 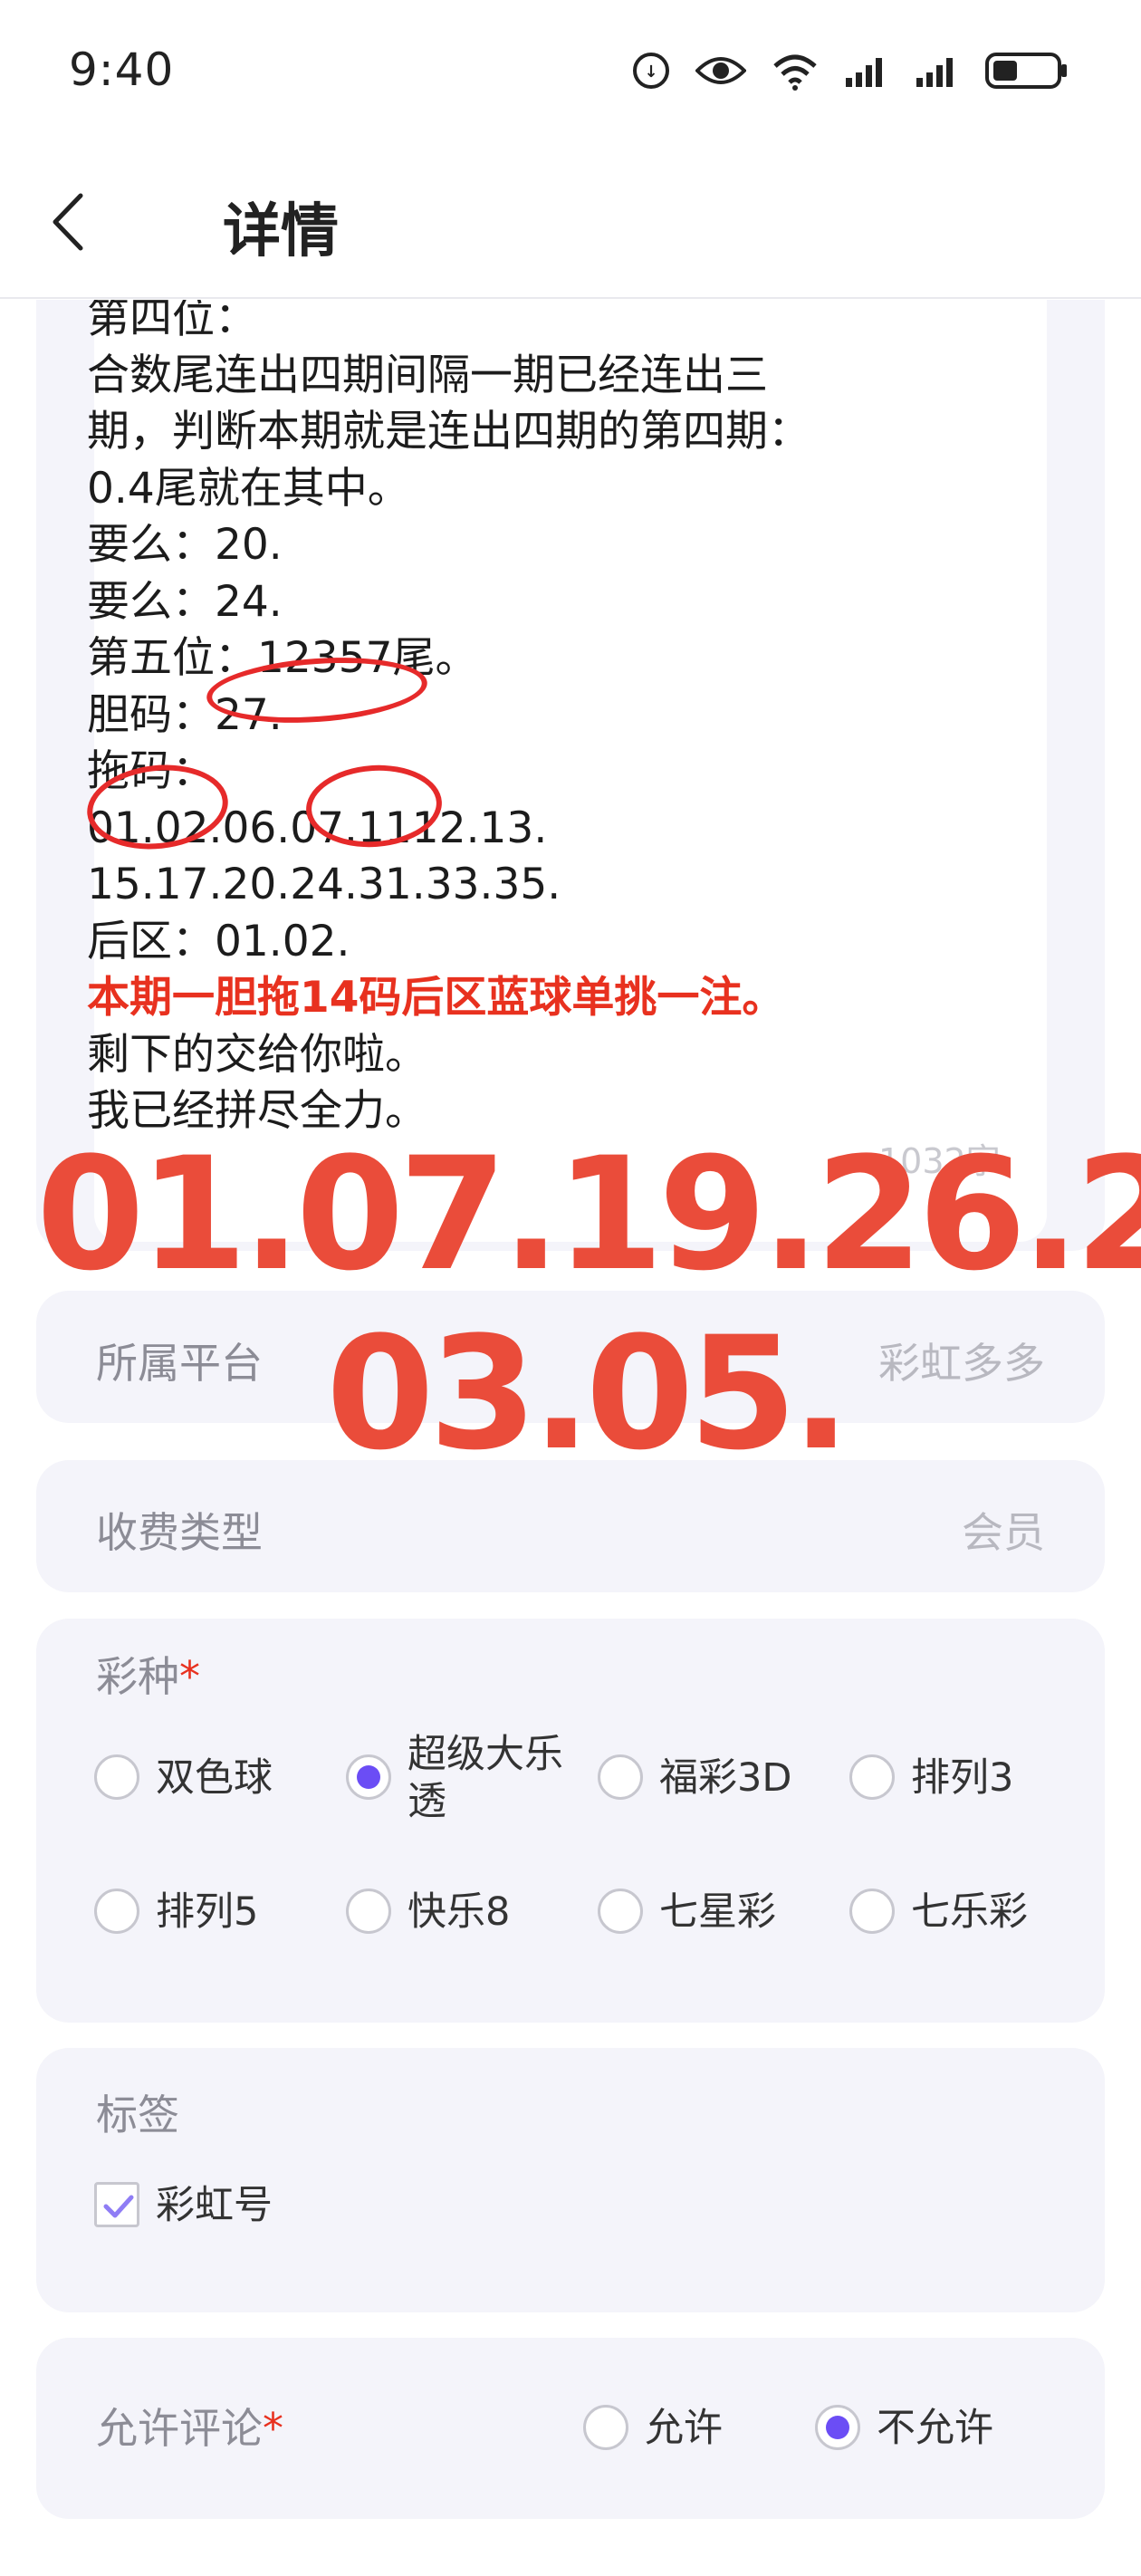 I want to click on comment-option-disallow: 不允许, so click(x=904, y=2428).